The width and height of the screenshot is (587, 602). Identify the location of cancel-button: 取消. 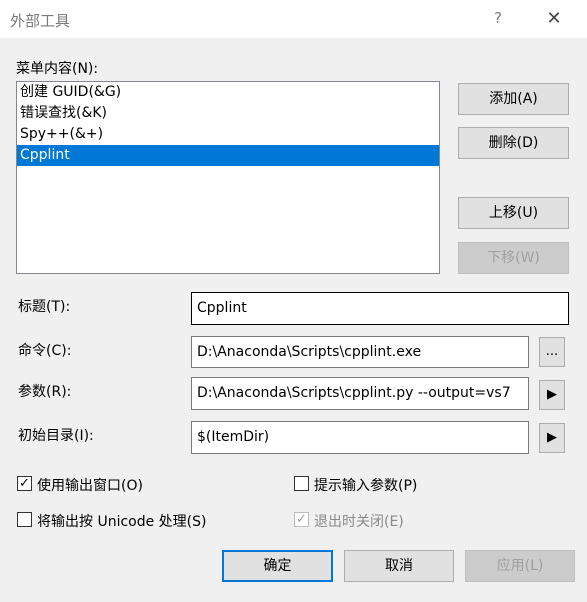
(399, 566).